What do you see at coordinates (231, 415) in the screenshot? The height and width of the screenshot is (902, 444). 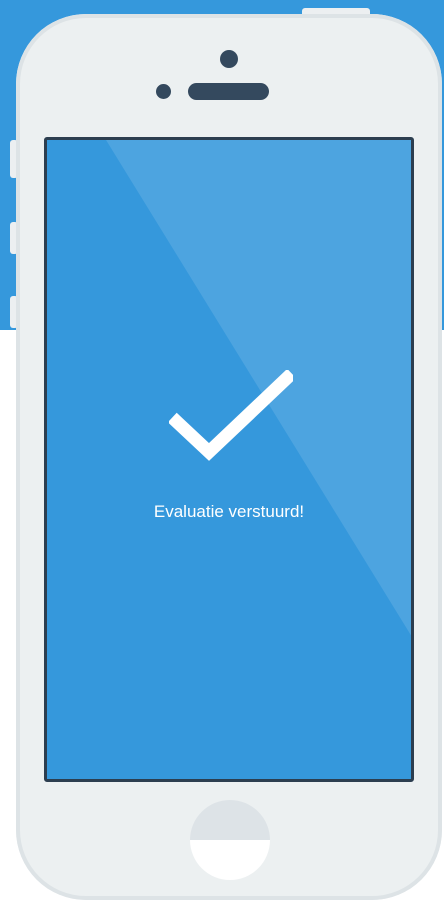 I see `checkmark-icon` at bounding box center [231, 415].